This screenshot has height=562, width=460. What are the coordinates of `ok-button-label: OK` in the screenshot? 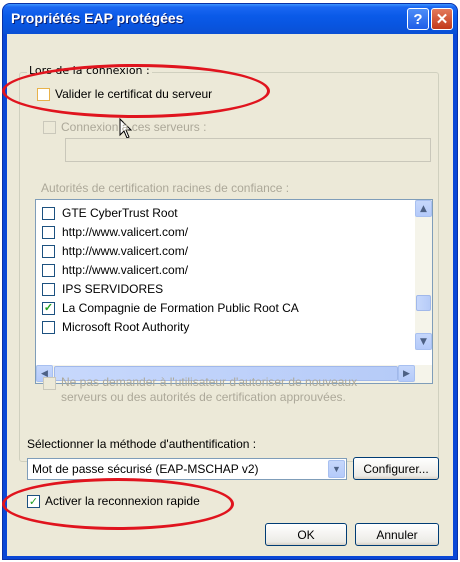 It's located at (306, 534).